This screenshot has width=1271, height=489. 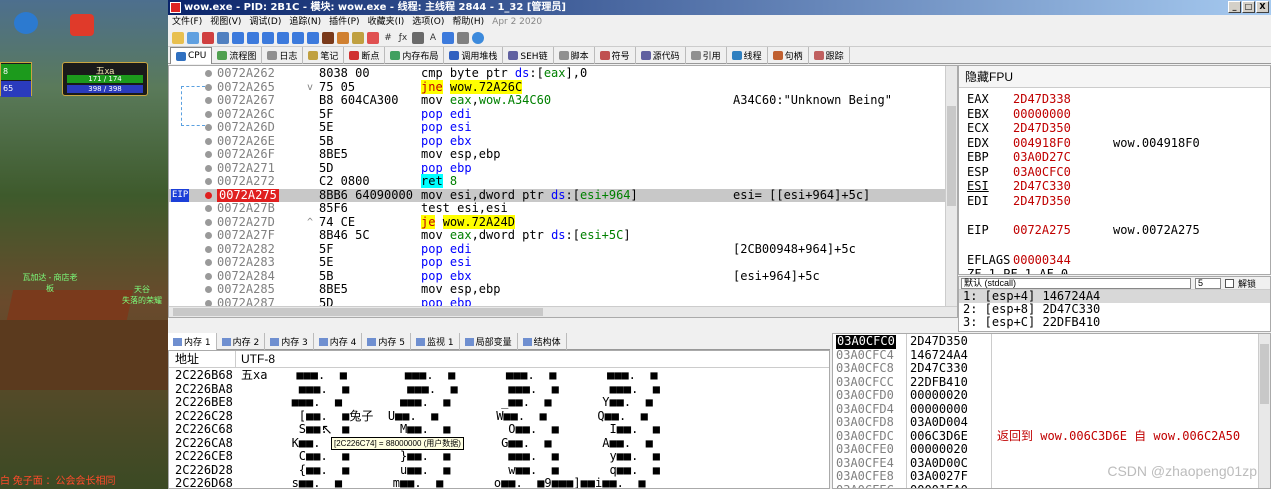 What do you see at coordinates (1063, 143) in the screenshot?
I see `register-value: 004918F0` at bounding box center [1063, 143].